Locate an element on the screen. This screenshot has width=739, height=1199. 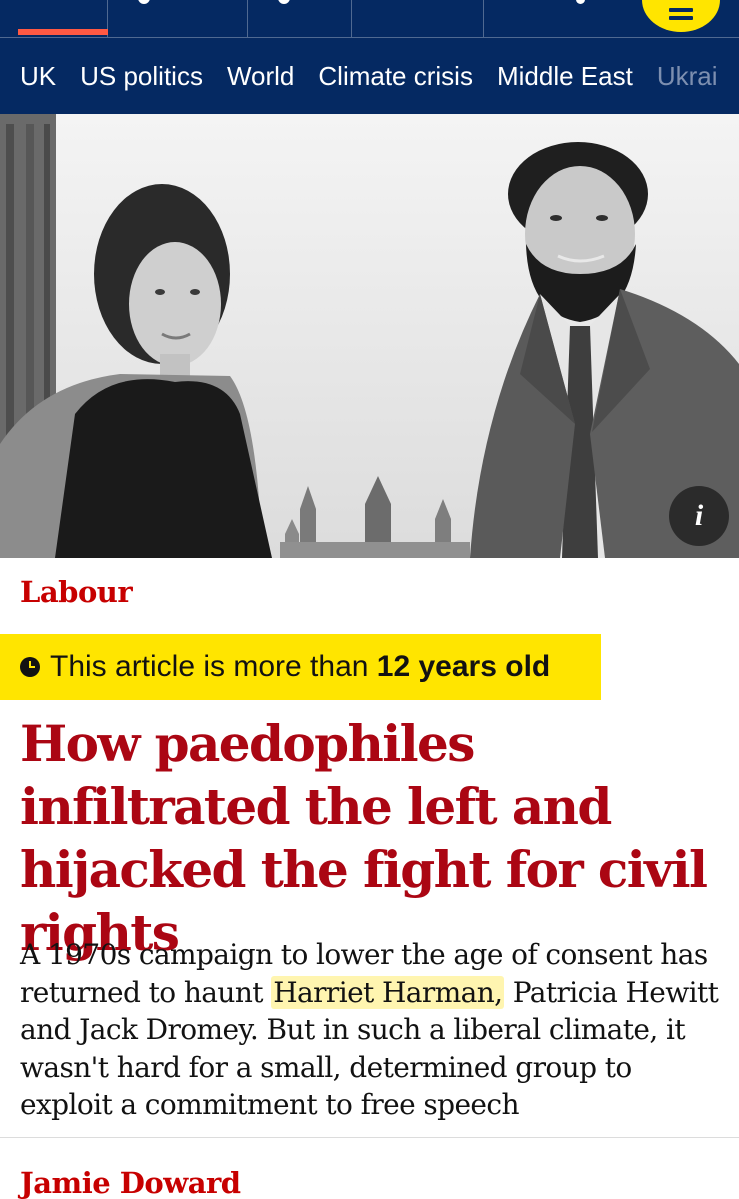
info-icon: i is located at coordinates (699, 516).